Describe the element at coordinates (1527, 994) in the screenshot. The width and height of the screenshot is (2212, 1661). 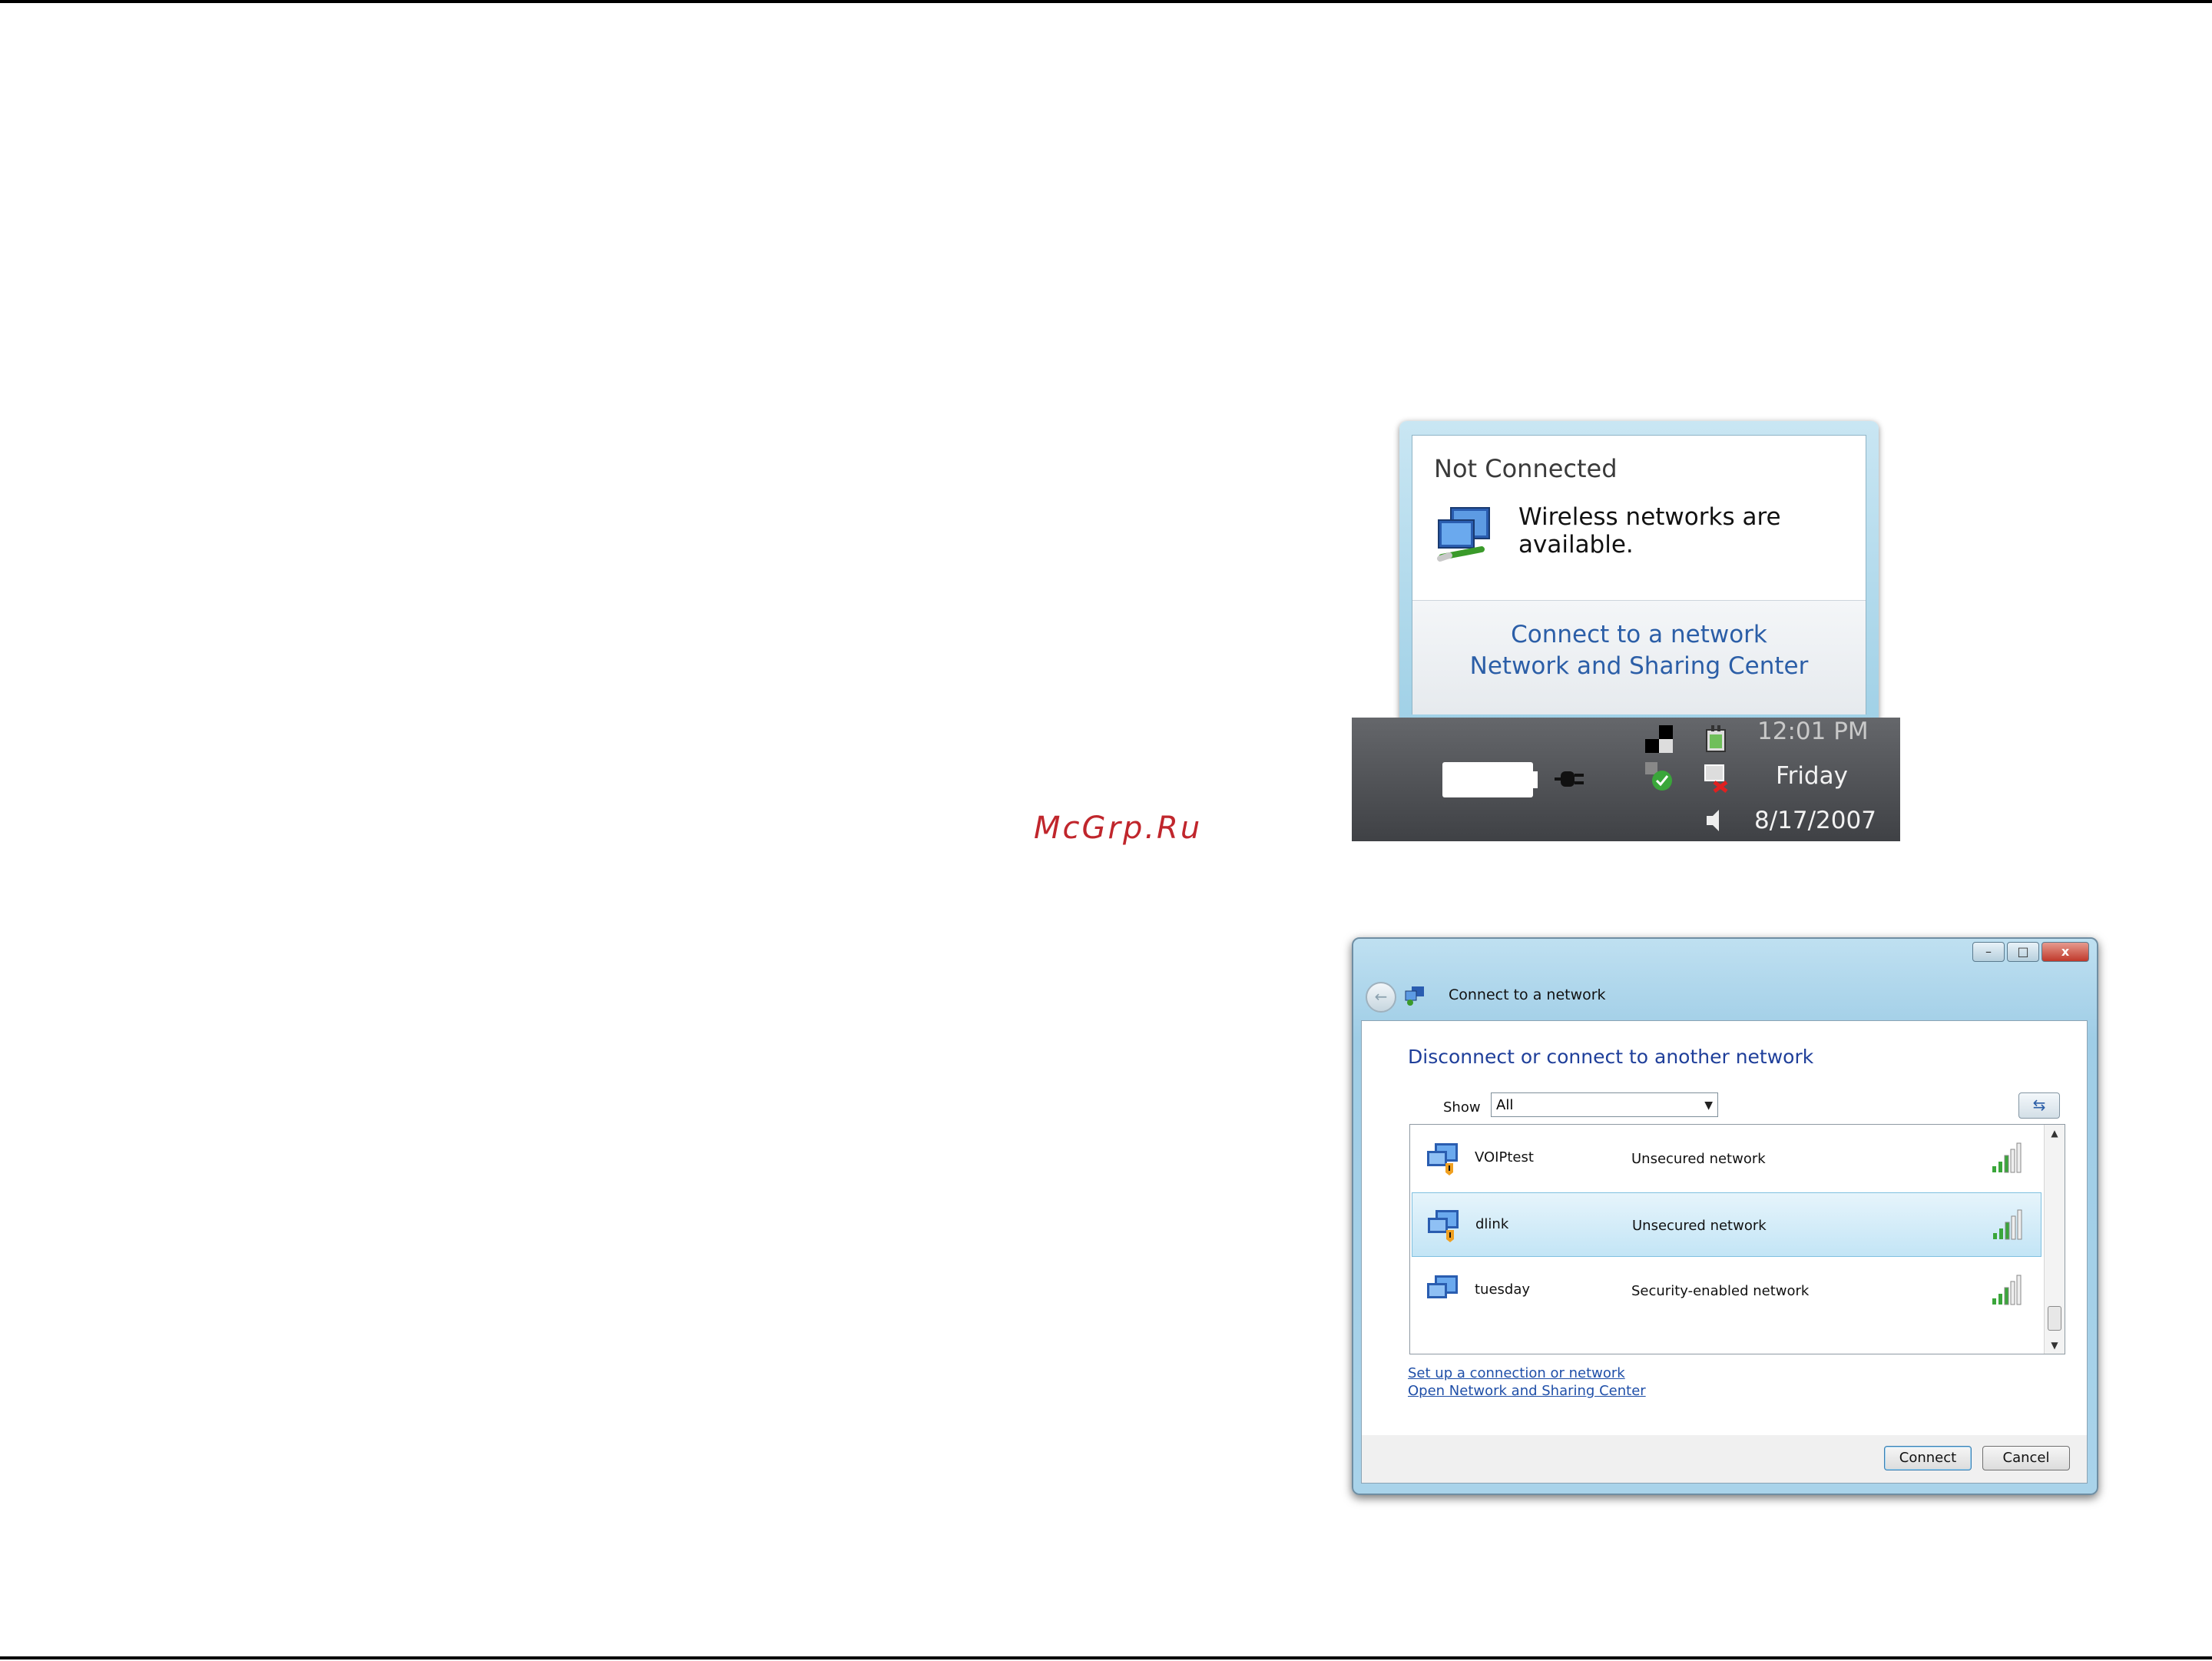
I see `window-title: Connect to a network` at that location.